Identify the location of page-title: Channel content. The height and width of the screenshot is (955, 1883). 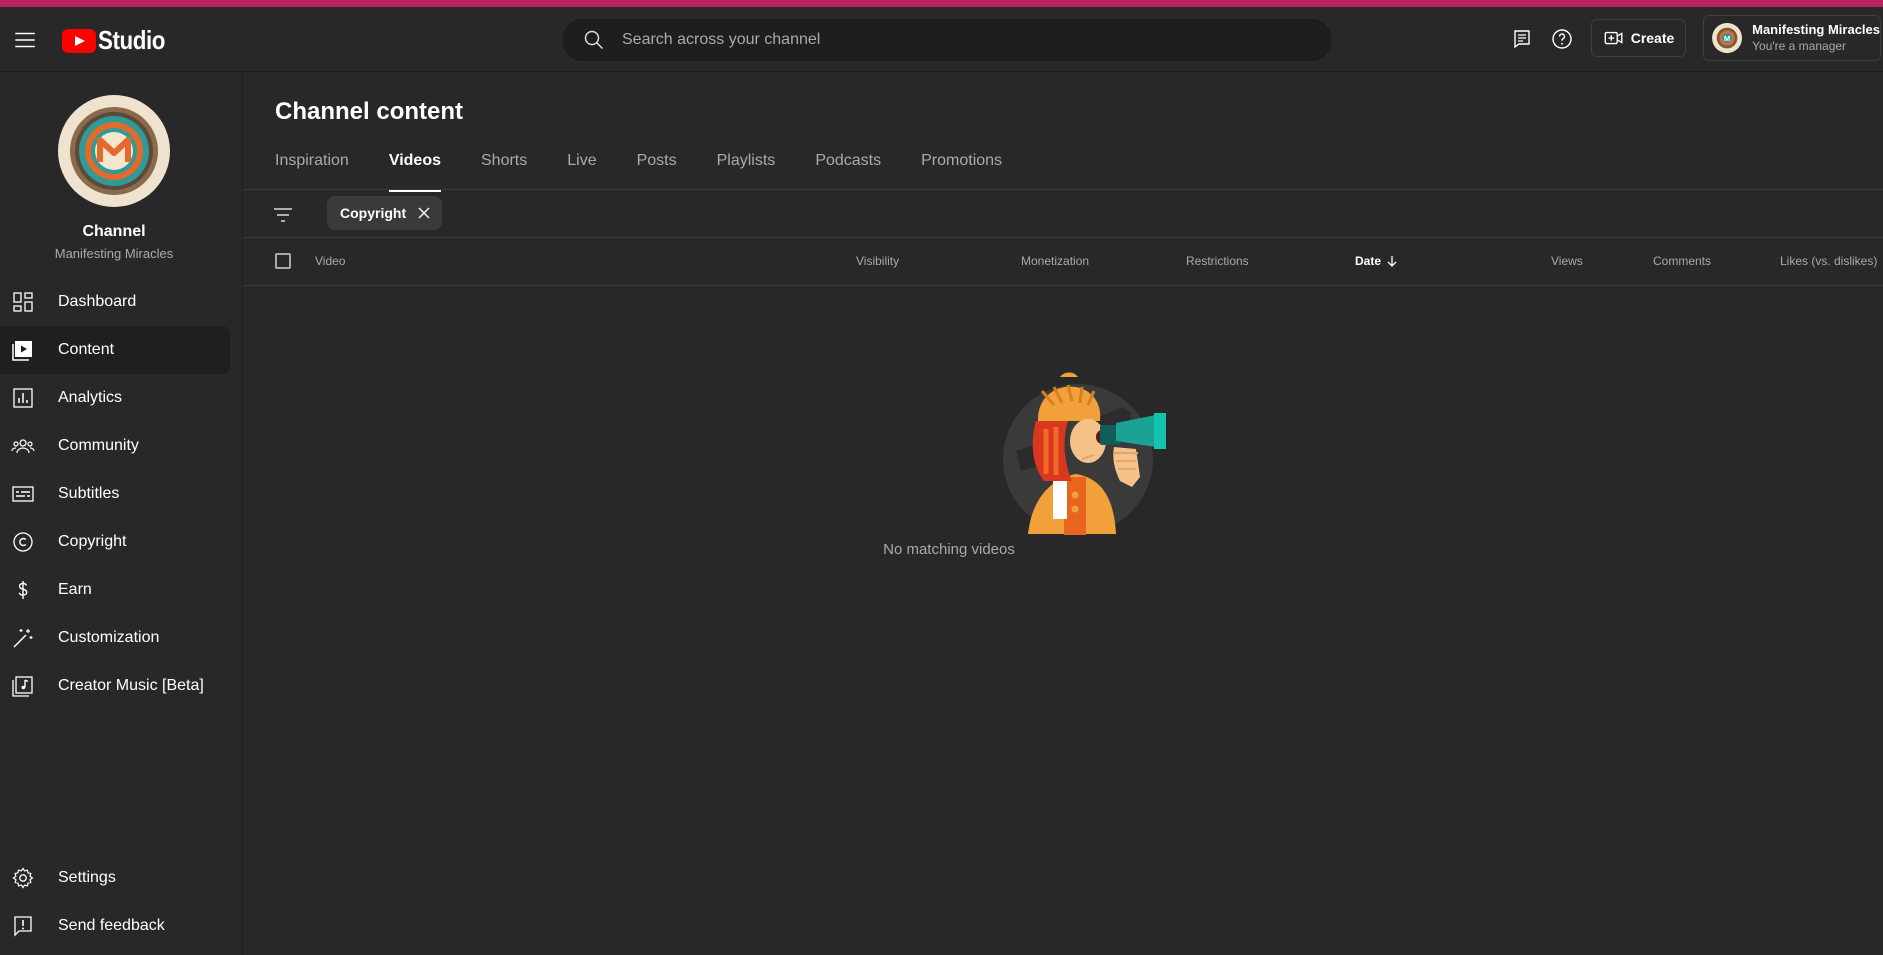
(369, 111).